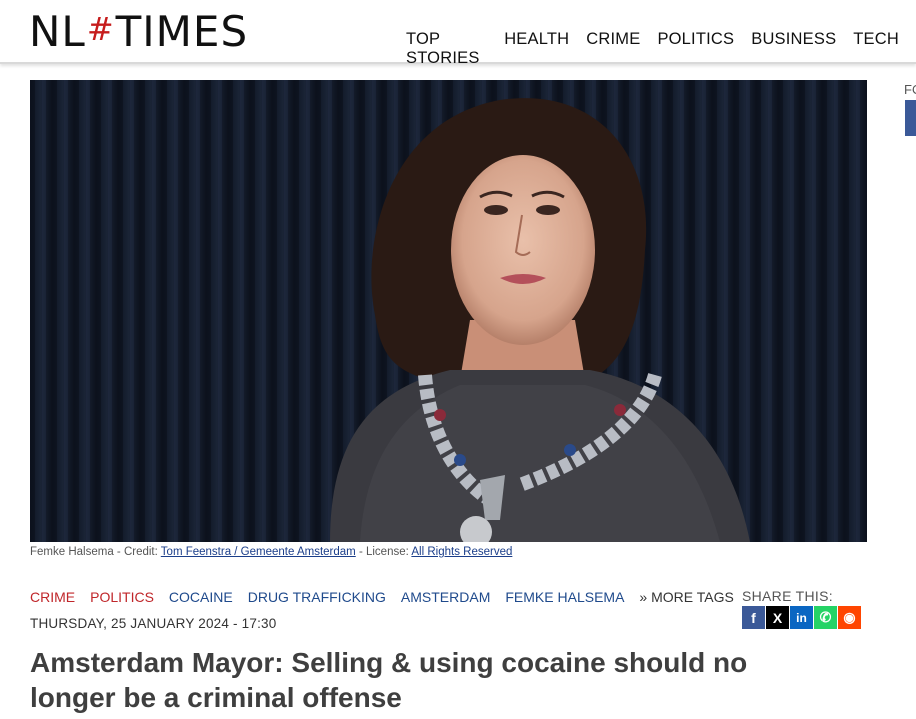  Describe the element at coordinates (122, 597) in the screenshot. I see `tag-politics: POLITICS` at that location.